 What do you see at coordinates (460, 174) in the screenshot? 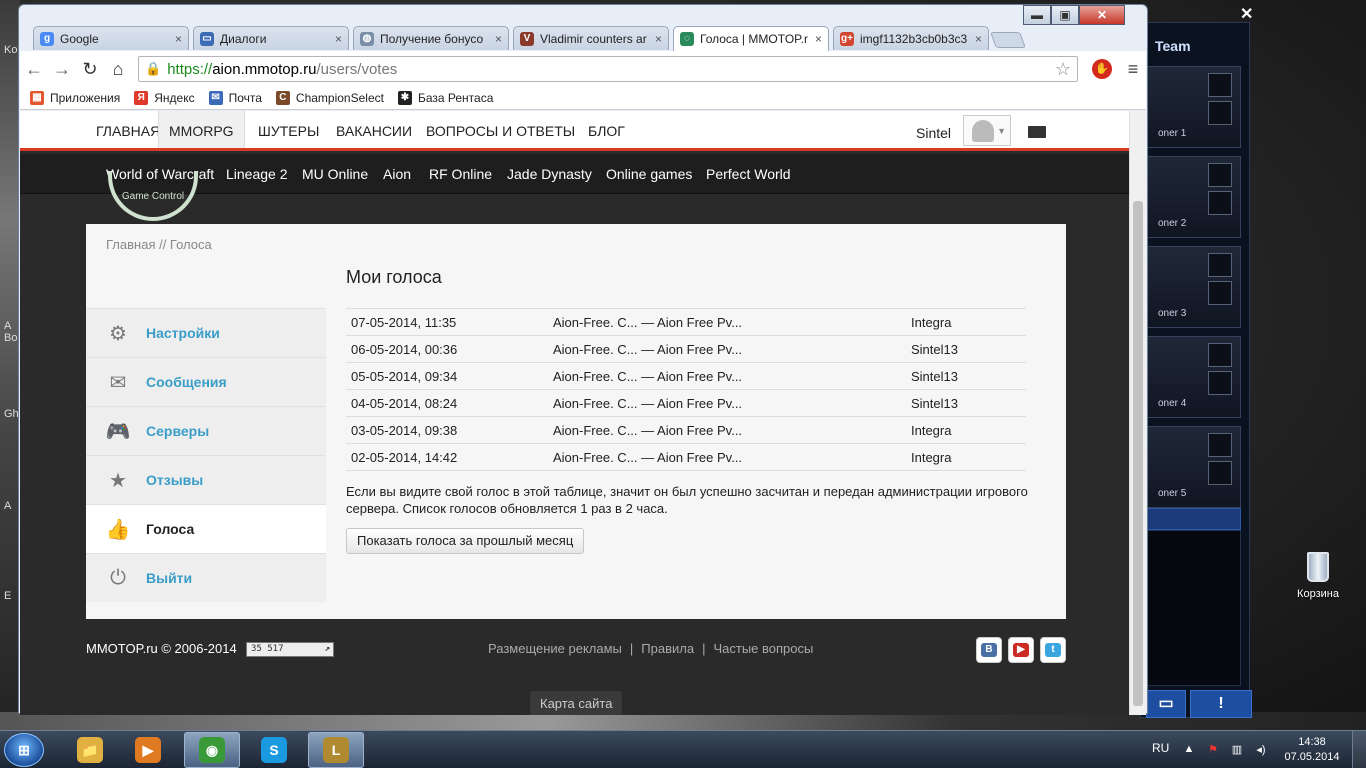
I see `game-nav-item: RF Online` at bounding box center [460, 174].